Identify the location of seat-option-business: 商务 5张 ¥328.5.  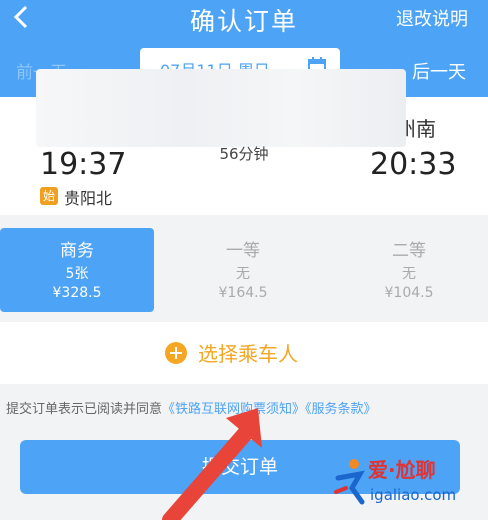
(77, 270).